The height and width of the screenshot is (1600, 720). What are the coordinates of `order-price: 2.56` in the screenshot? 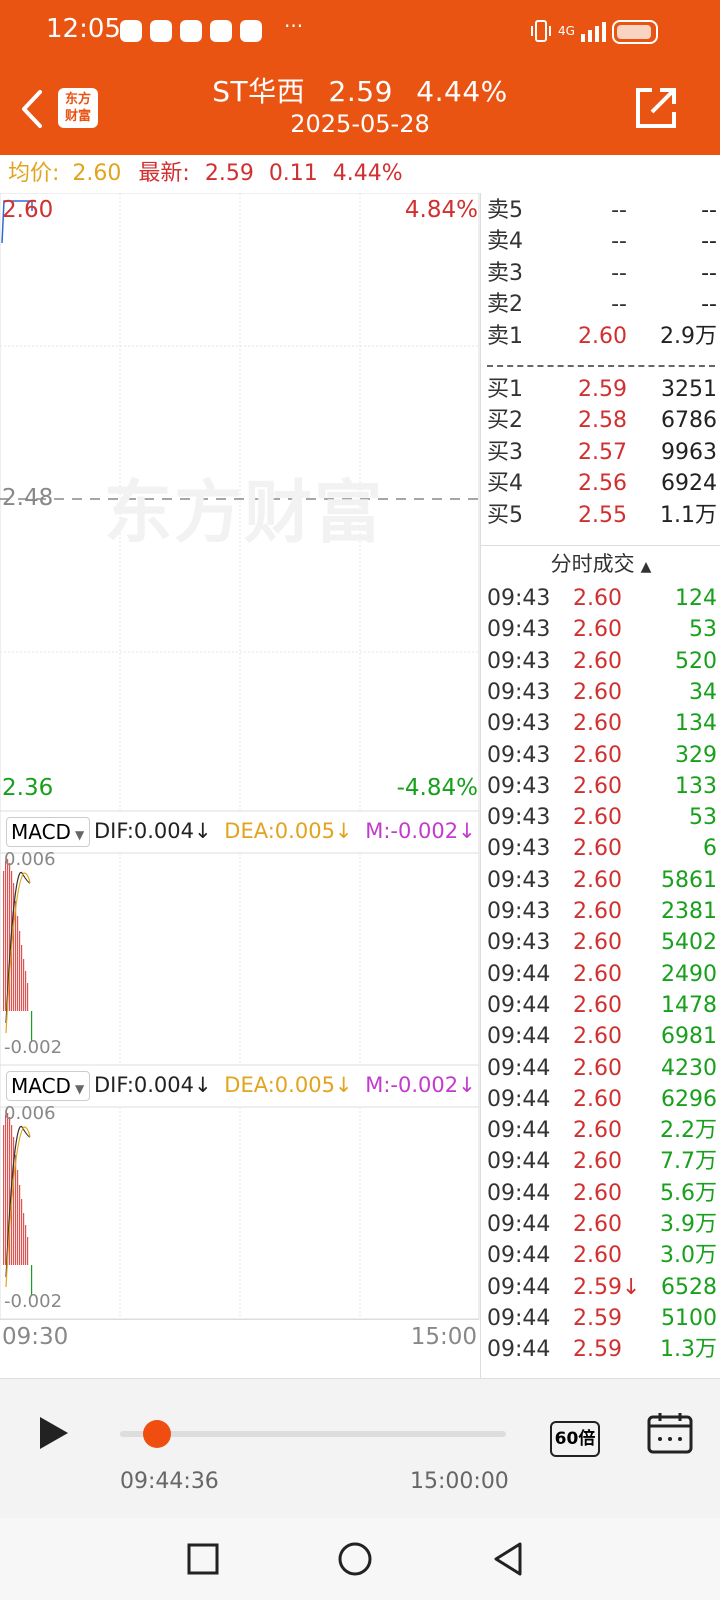 It's located at (602, 484).